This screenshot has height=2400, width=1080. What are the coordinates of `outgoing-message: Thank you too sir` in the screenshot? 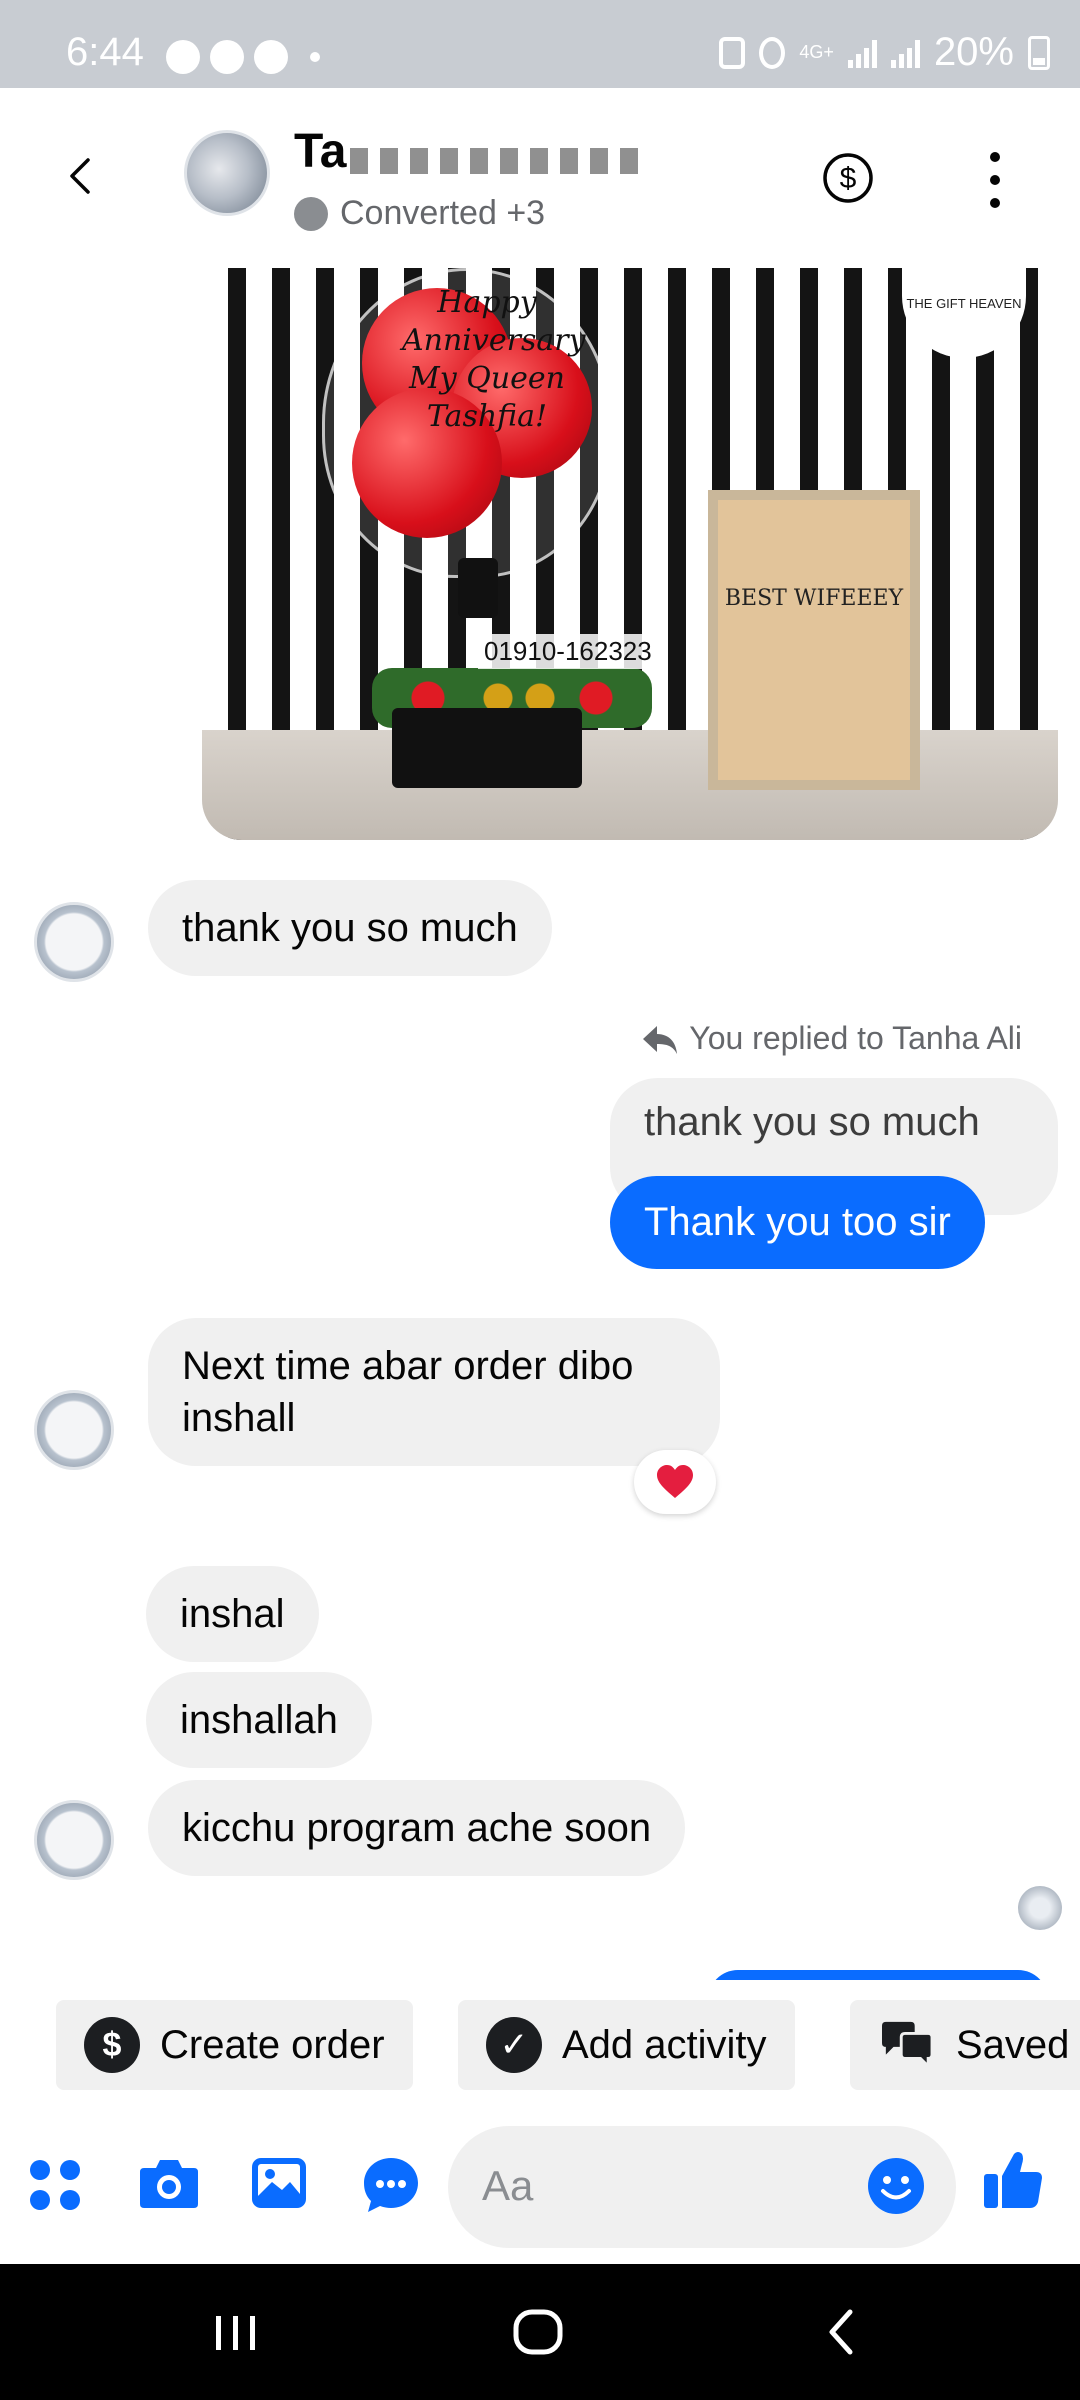 It's located at (797, 1222).